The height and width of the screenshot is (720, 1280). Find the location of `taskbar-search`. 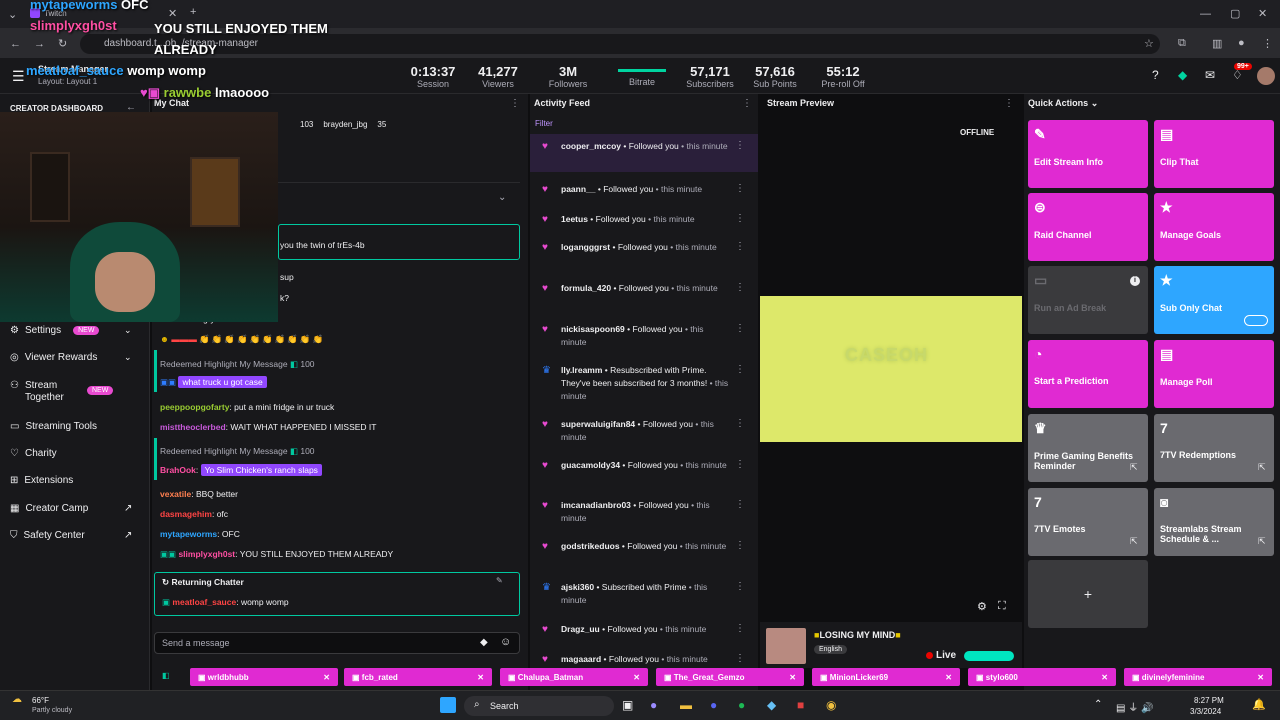

taskbar-search is located at coordinates (539, 706).